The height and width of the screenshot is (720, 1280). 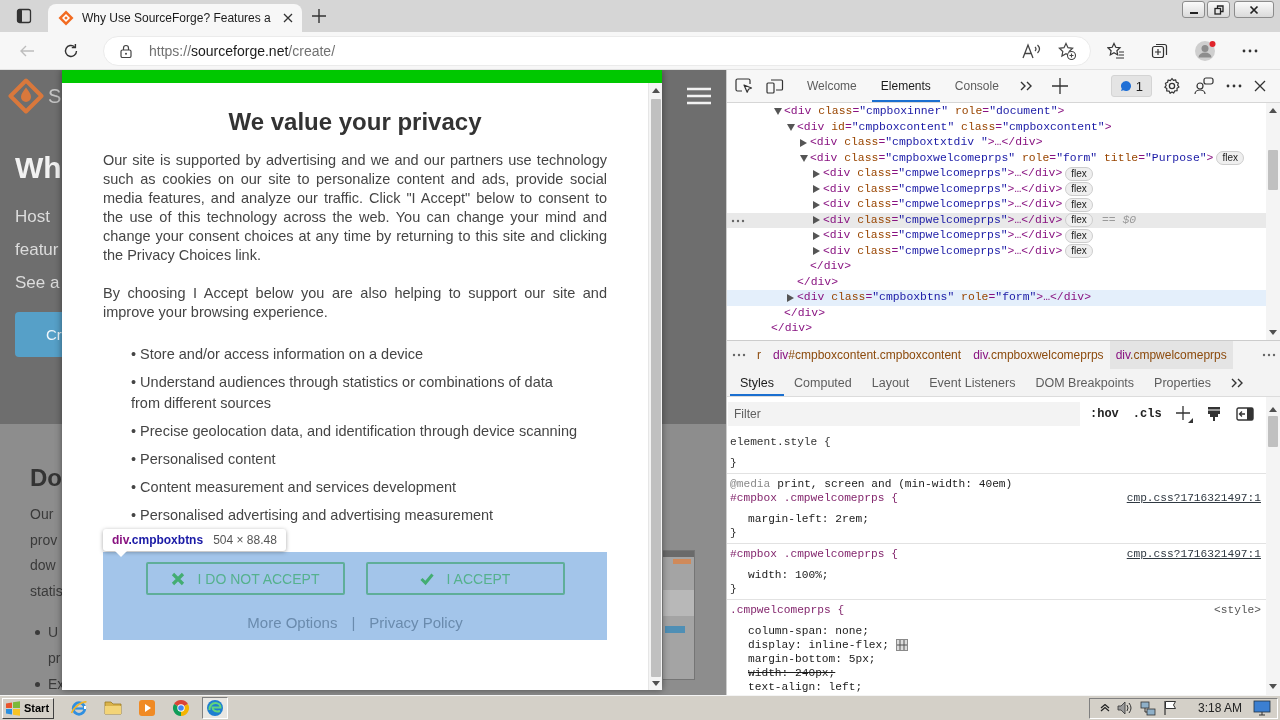 I want to click on dom-node: <div id="cmpboxcontent" class="cmpboxcontent">, so click(x=996, y=127).